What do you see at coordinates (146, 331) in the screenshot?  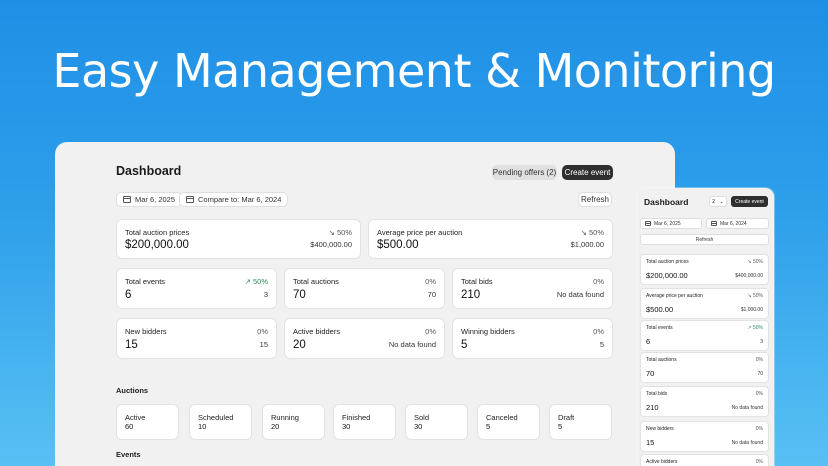 I see `card-label: New bidders` at bounding box center [146, 331].